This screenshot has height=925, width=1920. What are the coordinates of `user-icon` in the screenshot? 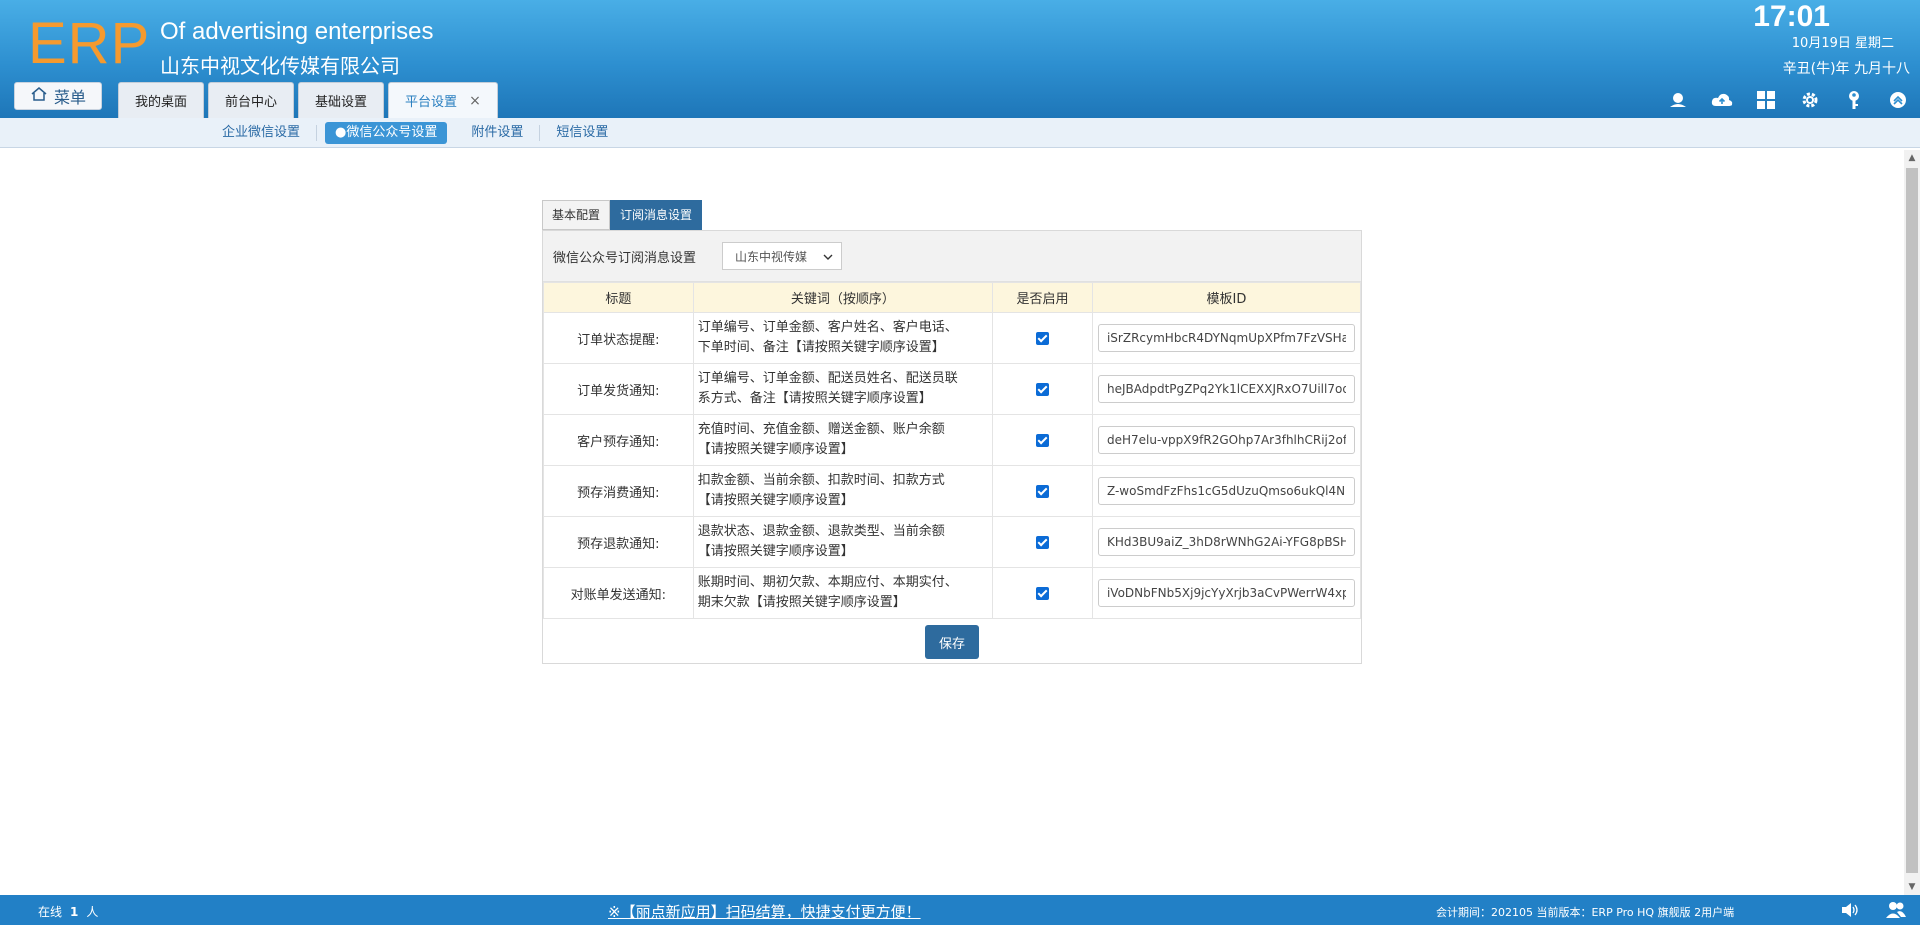 It's located at (1678, 100).